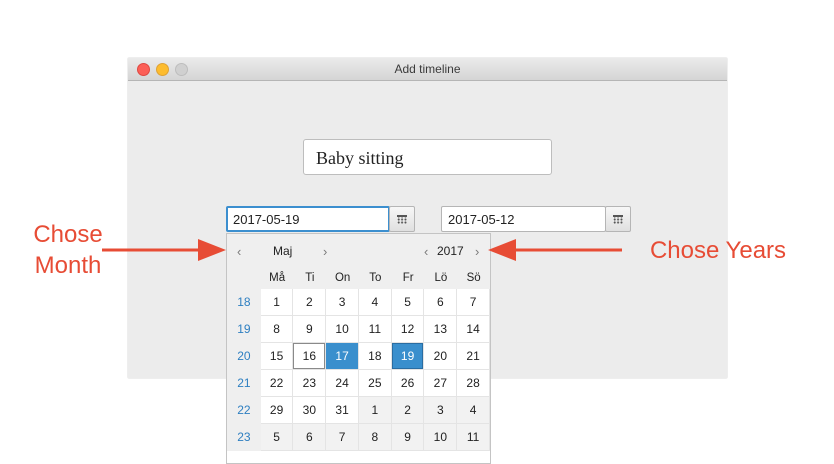  What do you see at coordinates (450, 251) in the screenshot?
I see `year-label: 2017` at bounding box center [450, 251].